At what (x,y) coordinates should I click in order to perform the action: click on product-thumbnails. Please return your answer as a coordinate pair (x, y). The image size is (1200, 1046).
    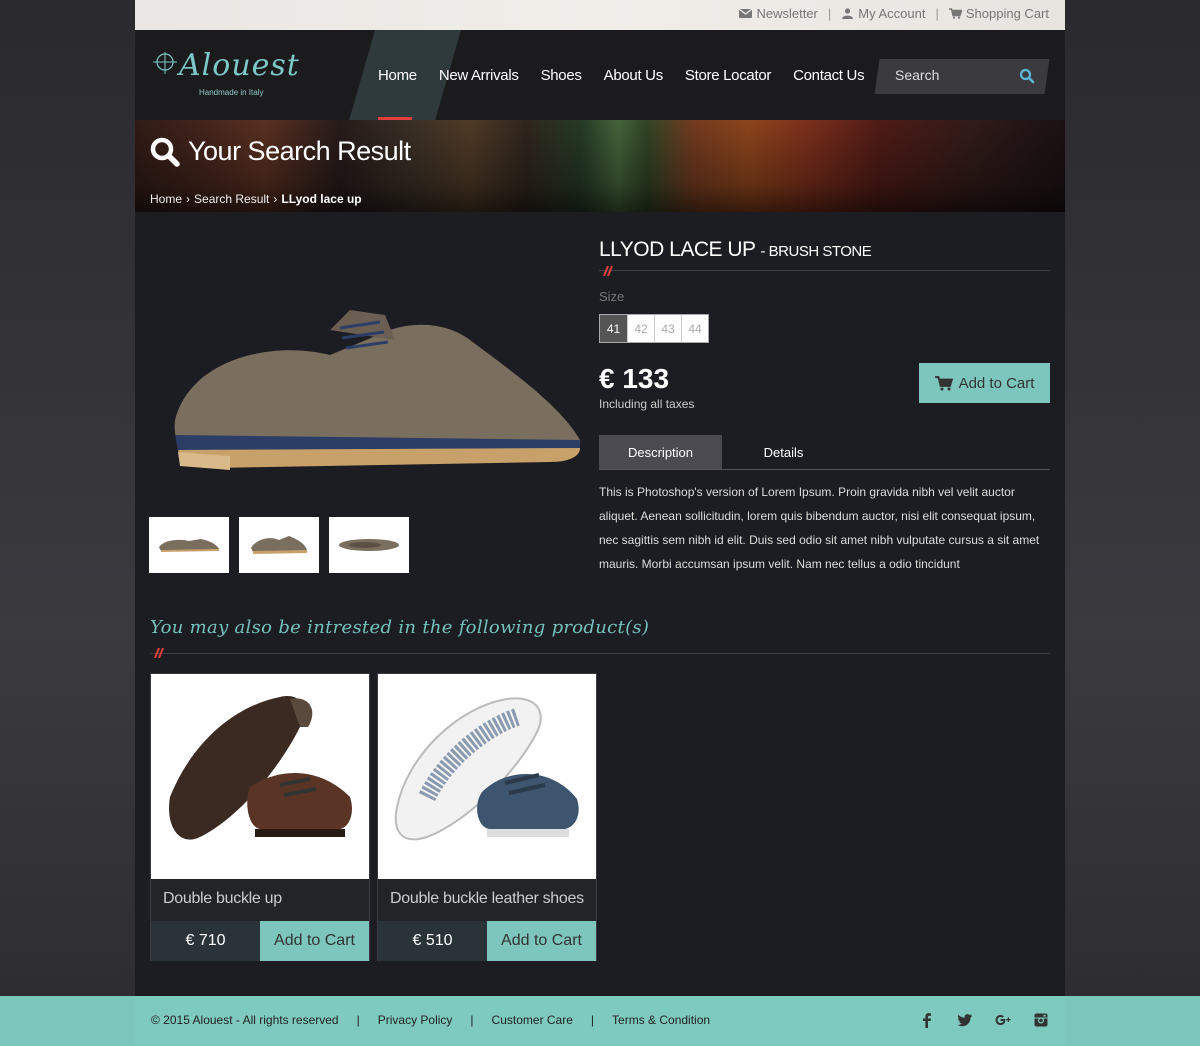
    Looking at the image, I should click on (279, 545).